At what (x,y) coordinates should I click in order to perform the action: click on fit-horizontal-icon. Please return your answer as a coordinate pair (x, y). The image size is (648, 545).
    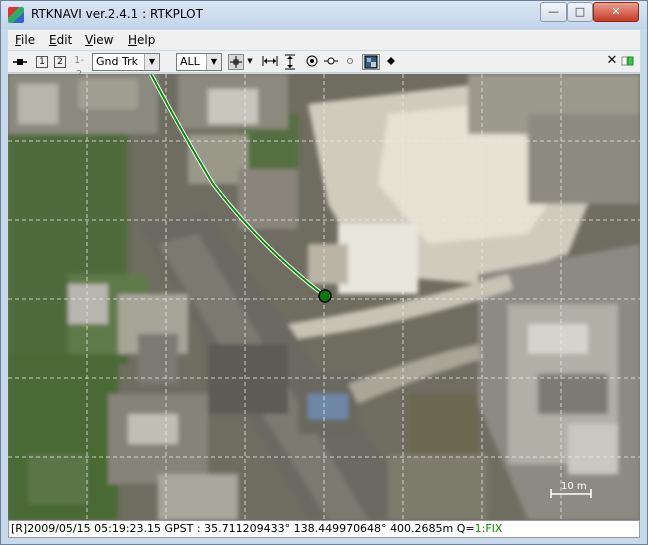
    Looking at the image, I should click on (270, 61).